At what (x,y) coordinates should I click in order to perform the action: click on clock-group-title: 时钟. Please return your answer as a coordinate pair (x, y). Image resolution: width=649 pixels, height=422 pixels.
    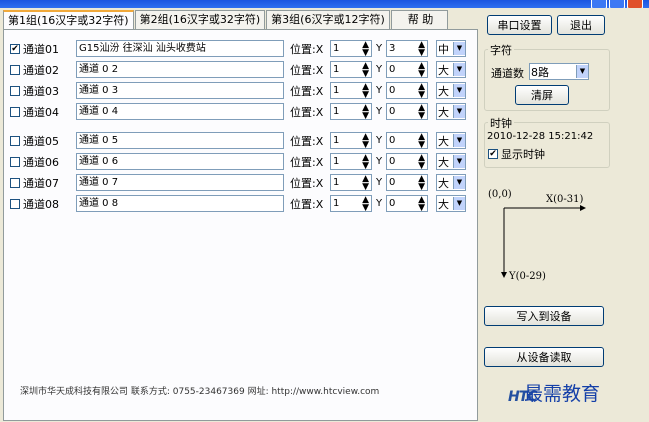
    Looking at the image, I should click on (501, 123).